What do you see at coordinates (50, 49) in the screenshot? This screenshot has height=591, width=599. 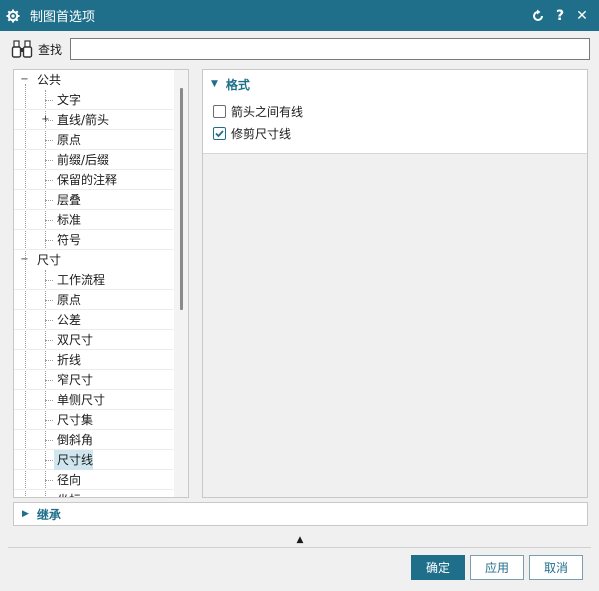 I see `search-label: 查找` at bounding box center [50, 49].